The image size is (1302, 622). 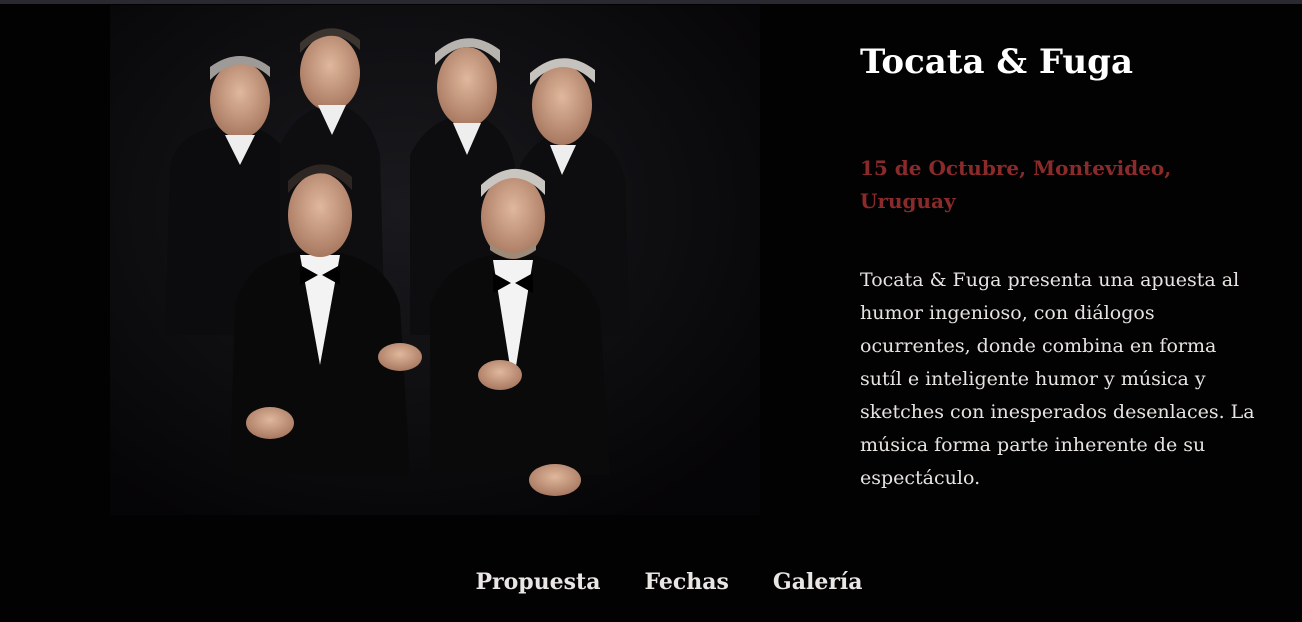 What do you see at coordinates (1016, 184) in the screenshot?
I see `show-date: 15 de Octubre, Montevideo, Uruguay` at bounding box center [1016, 184].